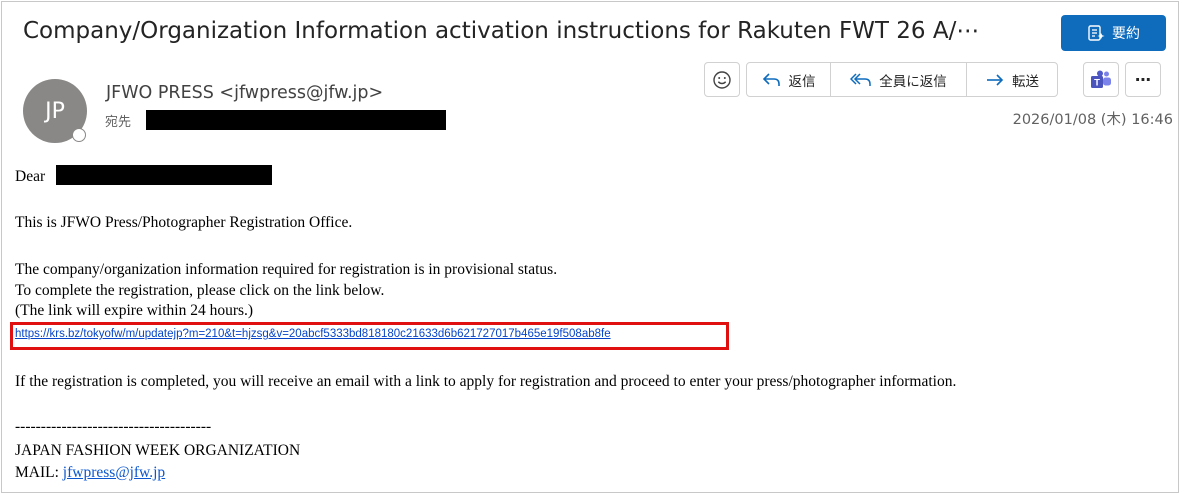 Image resolution: width=1182 pixels, height=495 pixels. I want to click on teams-icon: T, so click(1101, 80).